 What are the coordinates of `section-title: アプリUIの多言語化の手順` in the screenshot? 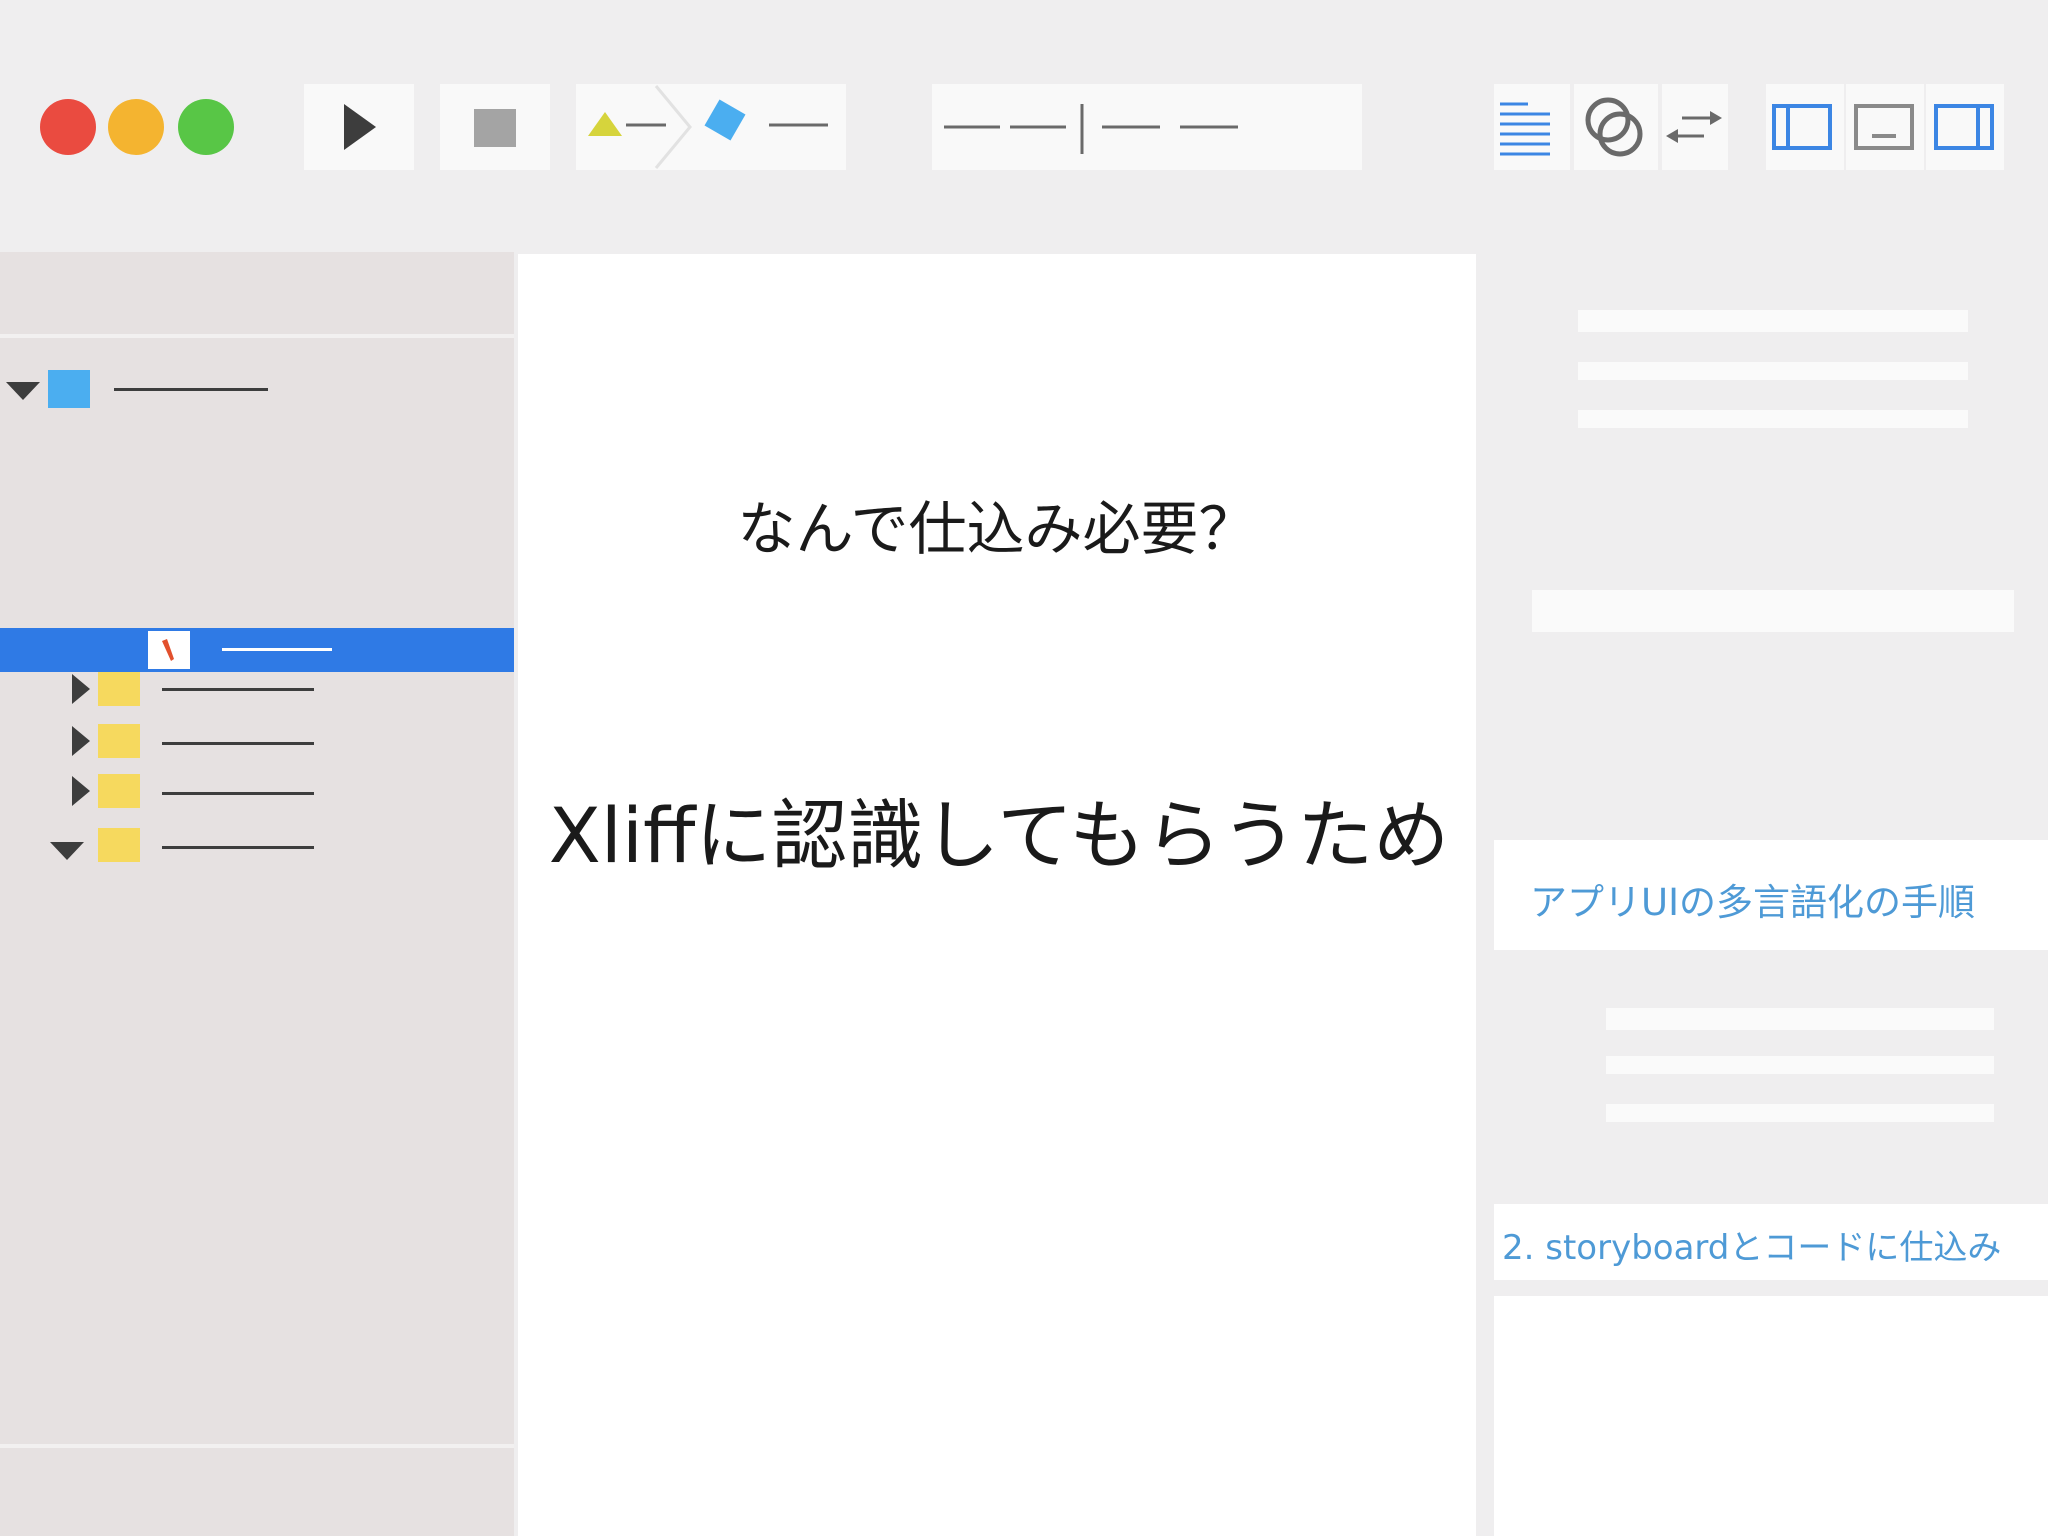 It's located at (1752, 902).